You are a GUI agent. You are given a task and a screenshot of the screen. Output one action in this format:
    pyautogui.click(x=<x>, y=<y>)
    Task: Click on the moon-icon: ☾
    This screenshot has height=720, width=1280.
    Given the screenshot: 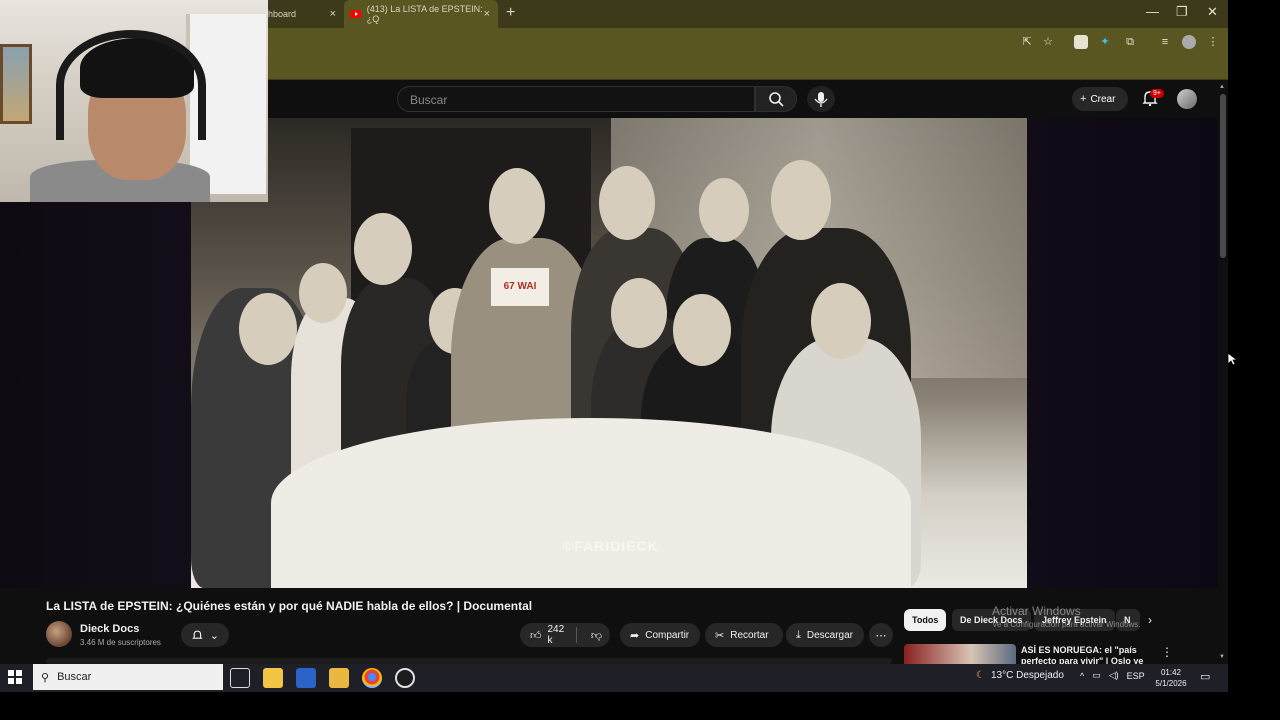 What is the action you would take?
    pyautogui.click(x=980, y=675)
    